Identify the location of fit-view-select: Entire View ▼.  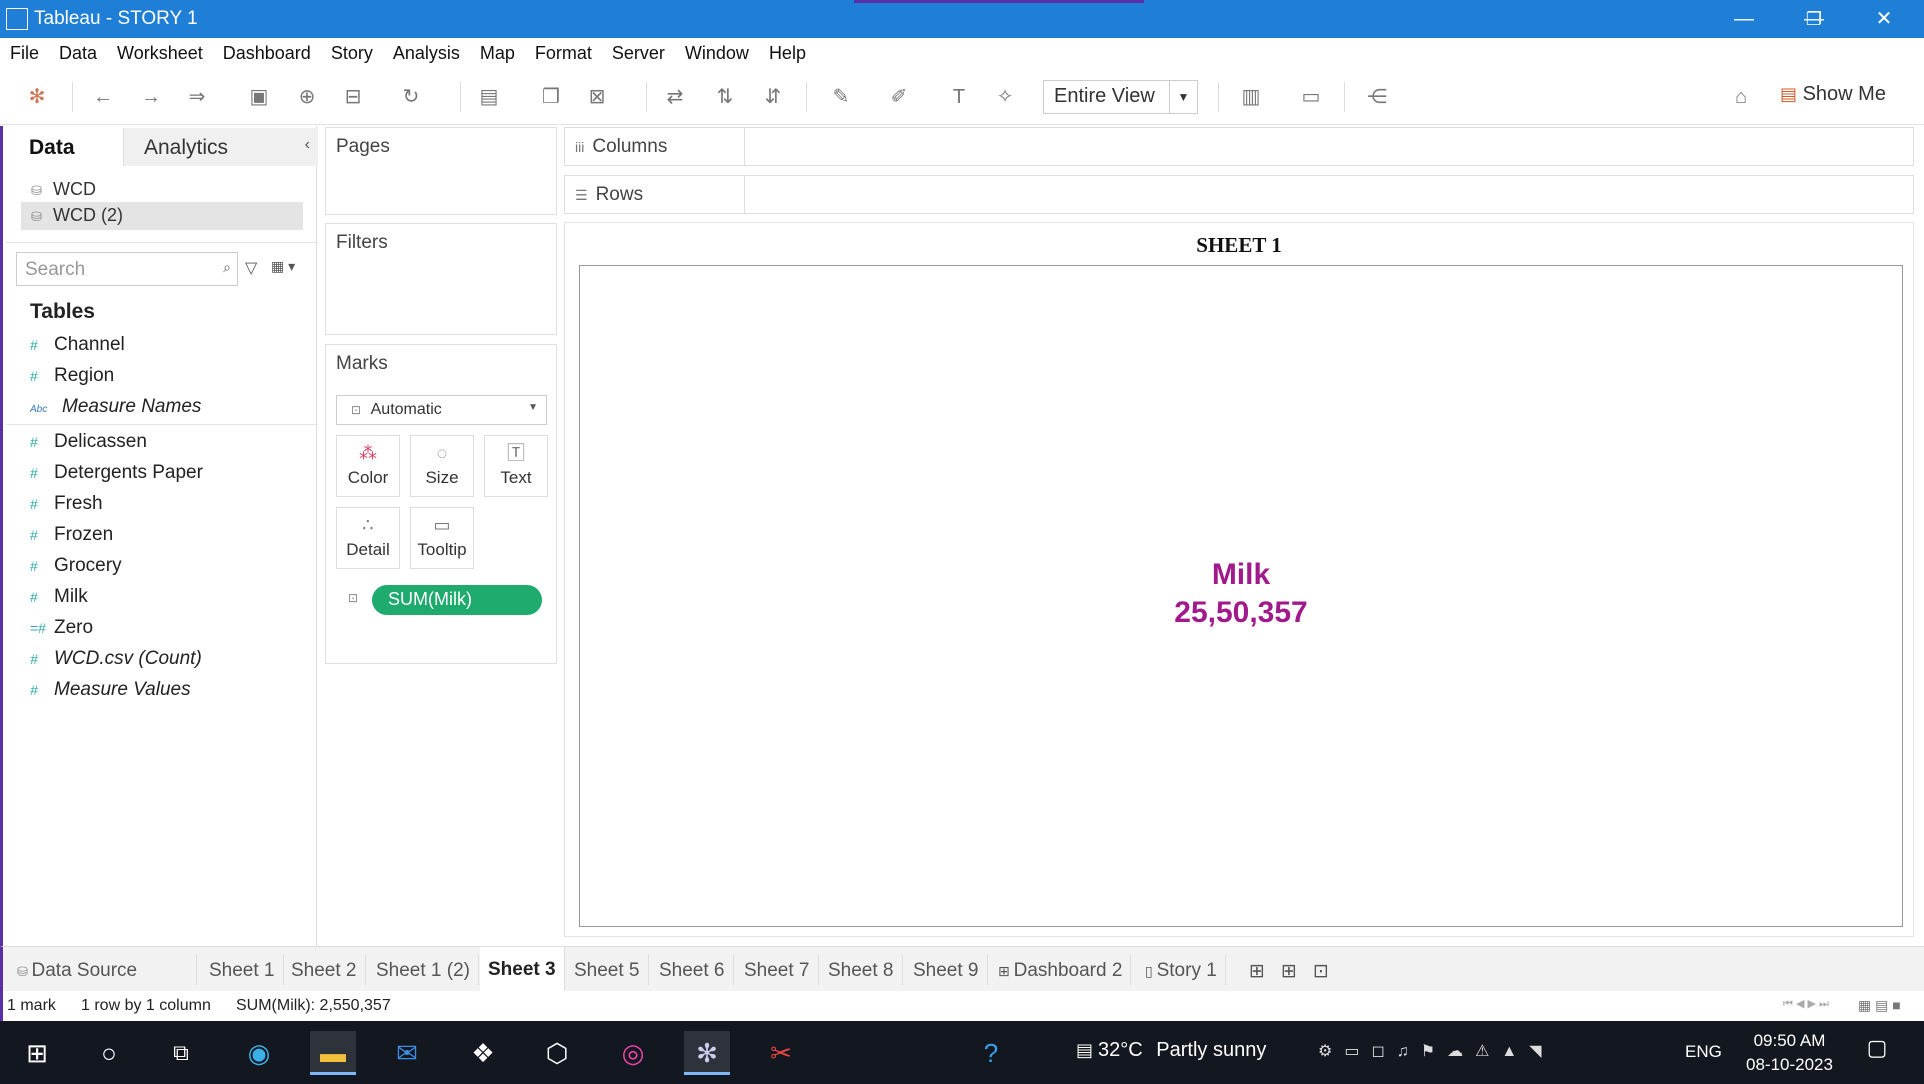
(1120, 97).